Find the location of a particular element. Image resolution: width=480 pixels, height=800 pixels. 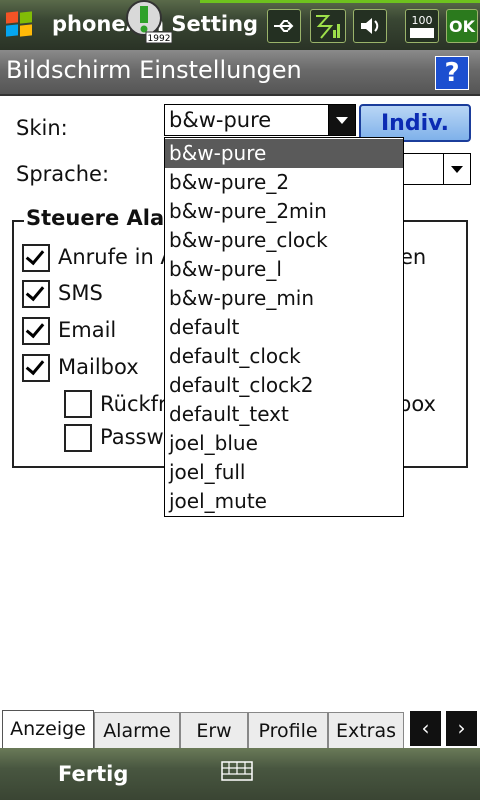

volume-icon is located at coordinates (370, 26).